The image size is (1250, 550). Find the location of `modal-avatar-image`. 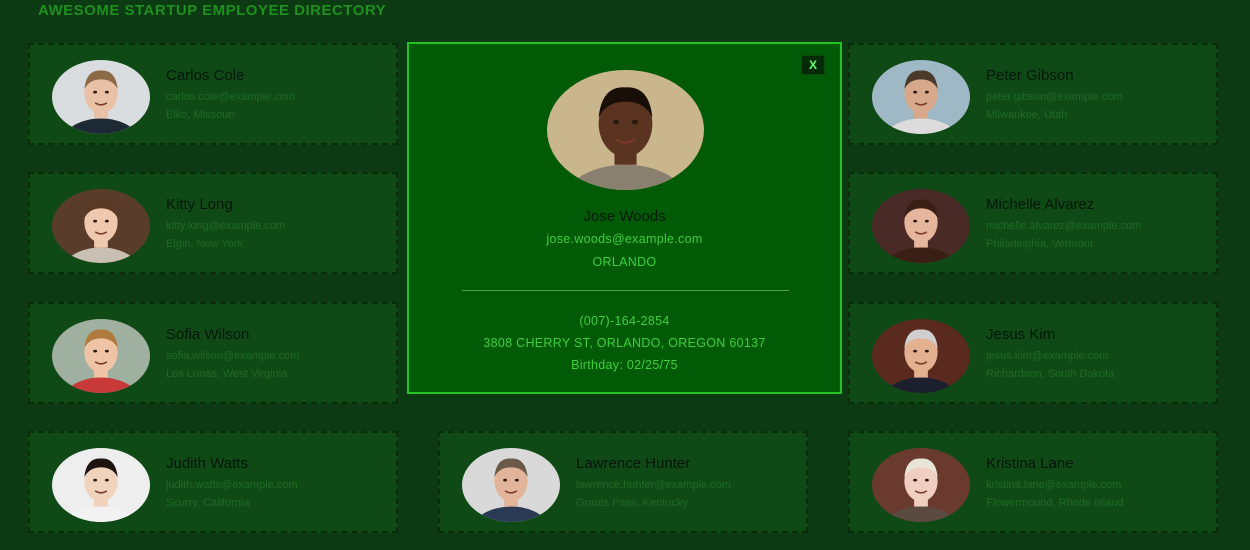

modal-avatar-image is located at coordinates (625, 130).